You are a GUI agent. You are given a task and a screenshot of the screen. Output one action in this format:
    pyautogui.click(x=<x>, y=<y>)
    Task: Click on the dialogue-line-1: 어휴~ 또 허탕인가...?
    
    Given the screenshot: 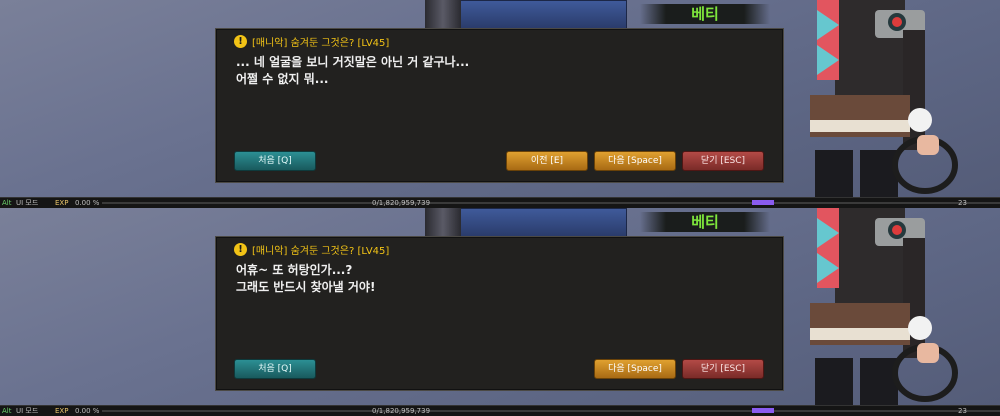 What is the action you would take?
    pyautogui.click(x=294, y=270)
    